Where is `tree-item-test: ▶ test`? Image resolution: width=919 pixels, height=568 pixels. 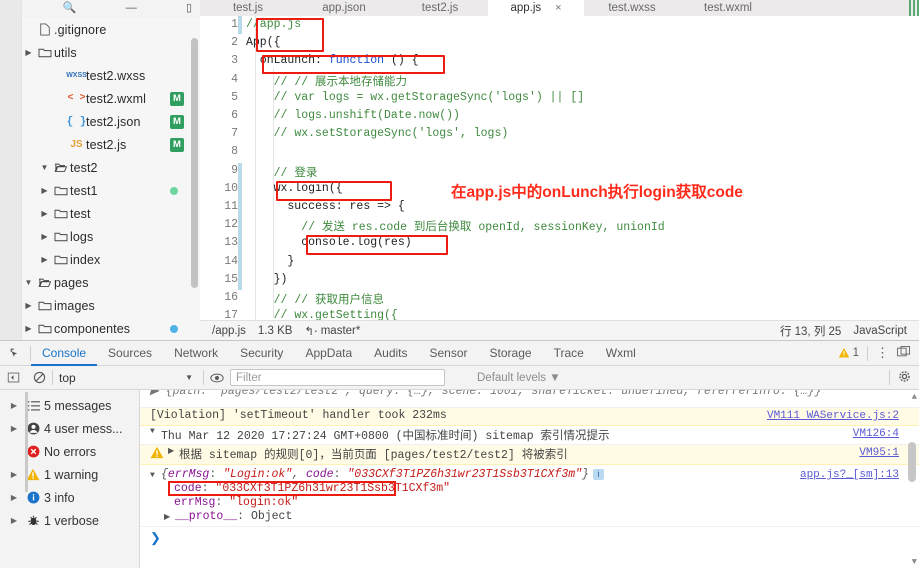 tree-item-test: ▶ test is located at coordinates (111, 213).